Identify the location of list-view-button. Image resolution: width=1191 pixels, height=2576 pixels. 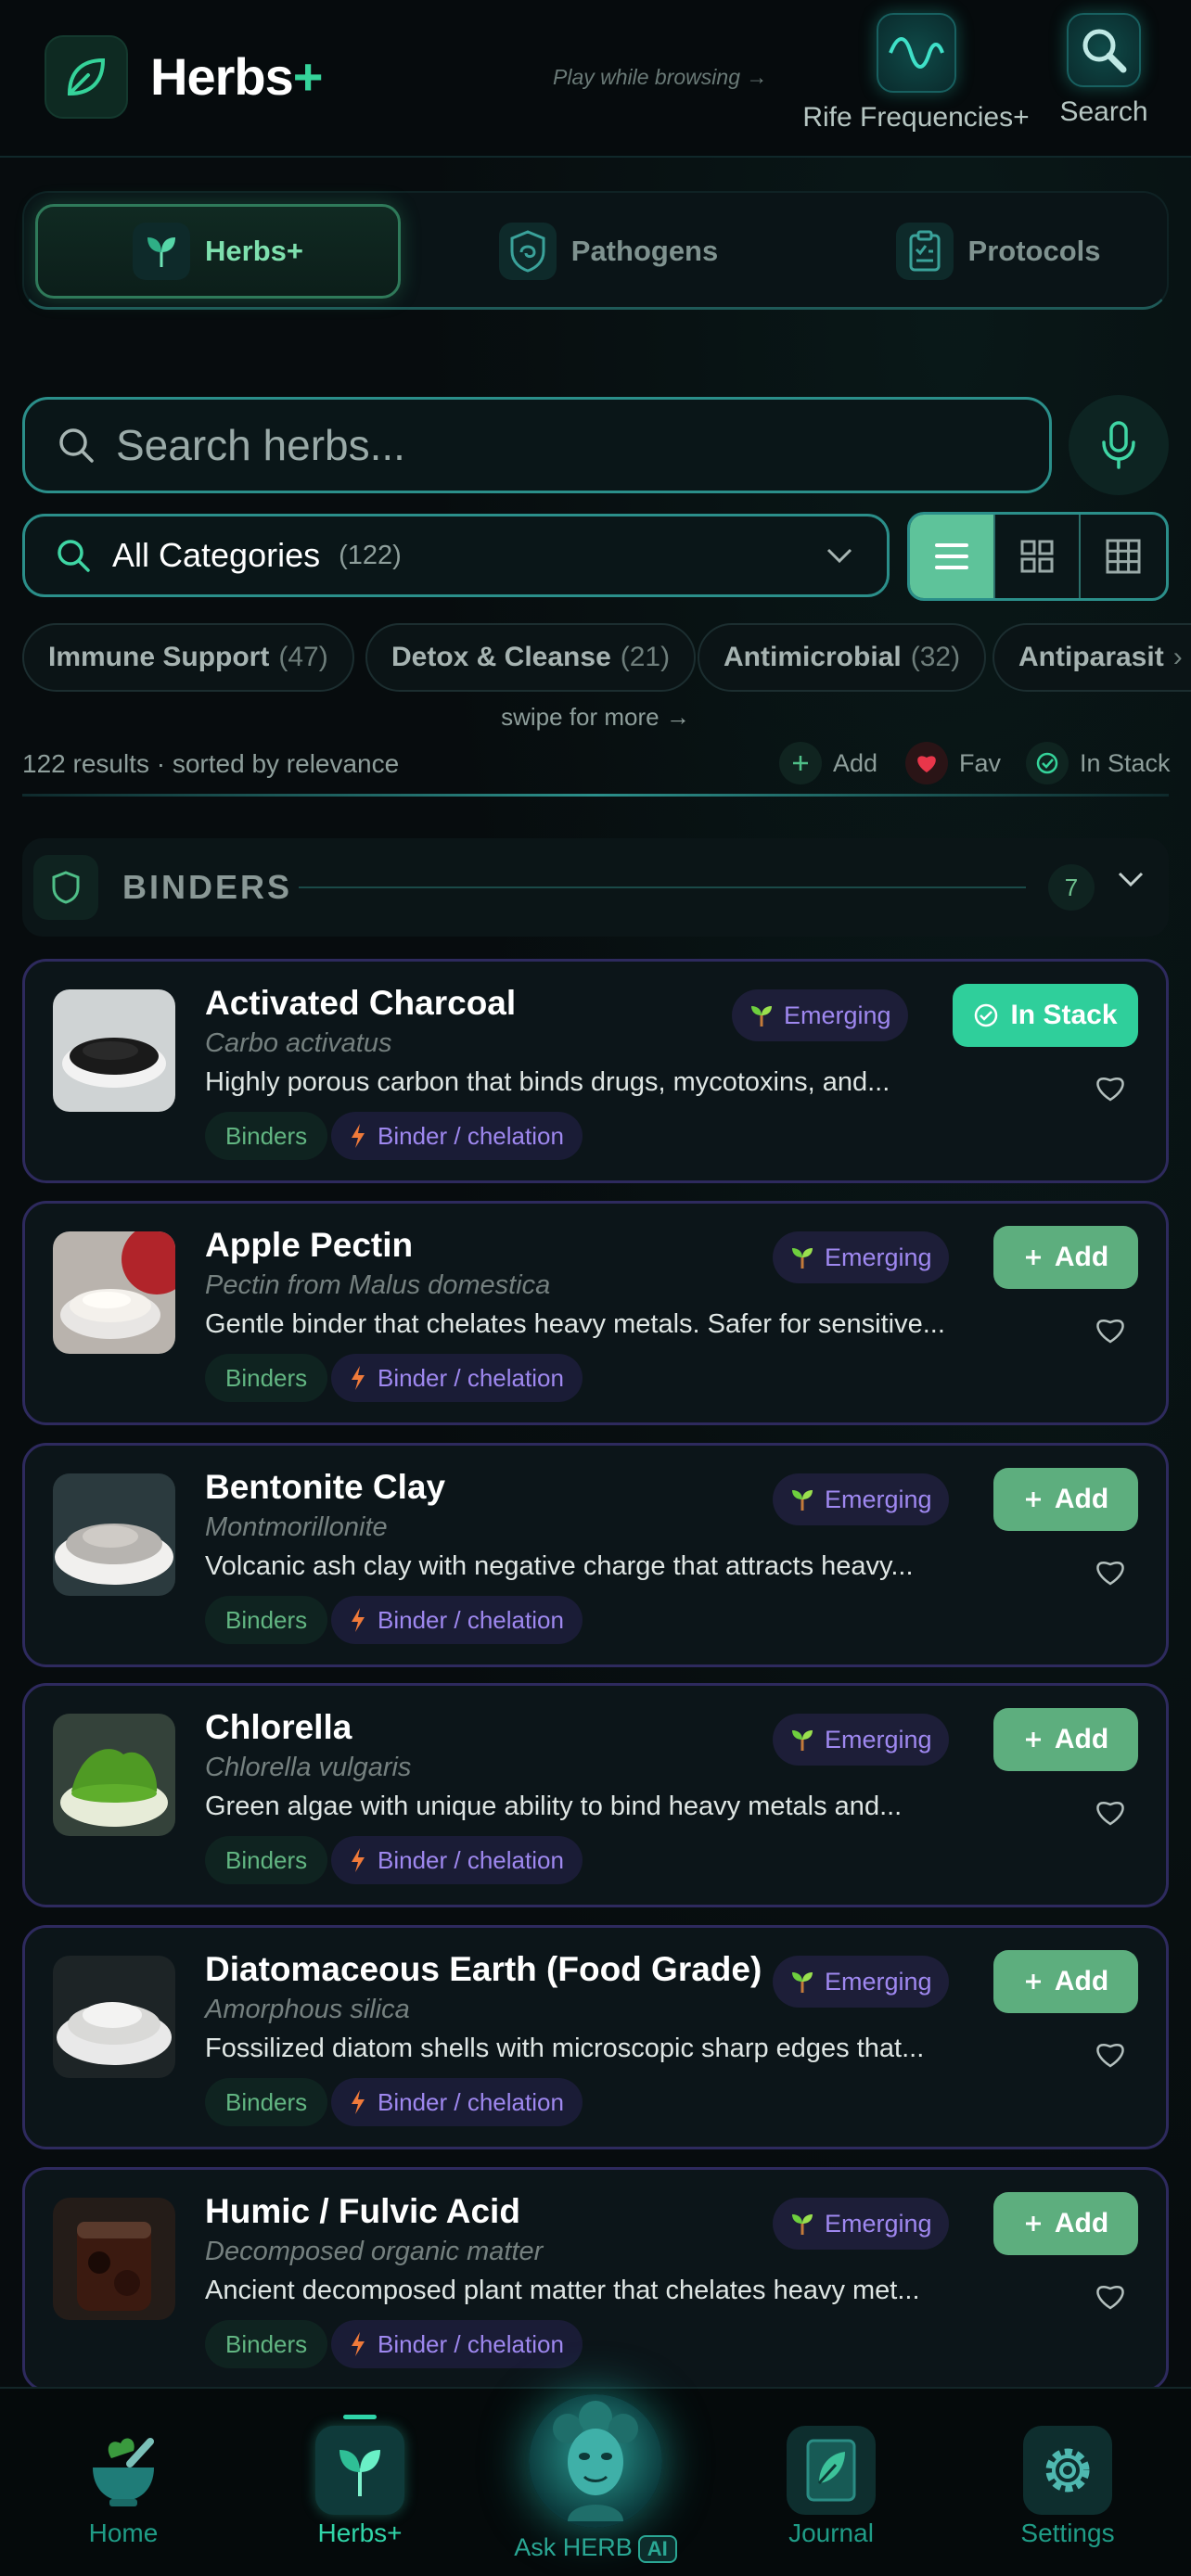
(952, 556).